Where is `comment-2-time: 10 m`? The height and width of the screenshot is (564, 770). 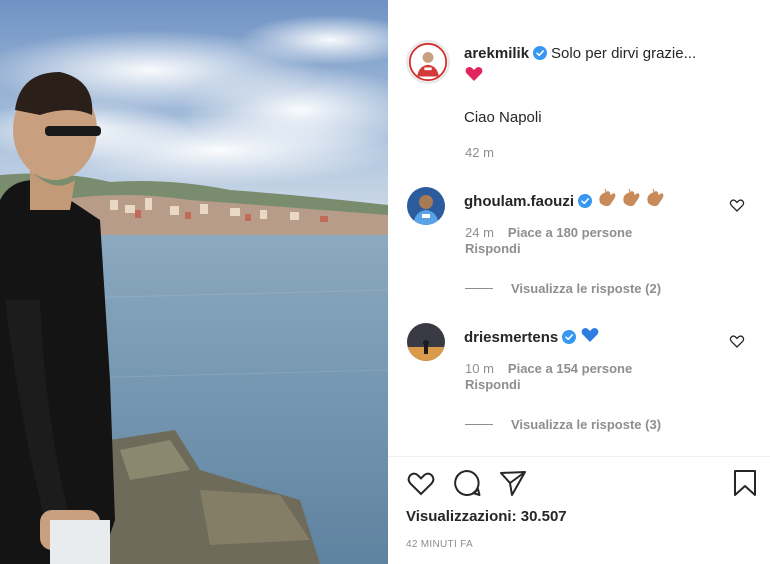
comment-2-time: 10 m is located at coordinates (479, 368).